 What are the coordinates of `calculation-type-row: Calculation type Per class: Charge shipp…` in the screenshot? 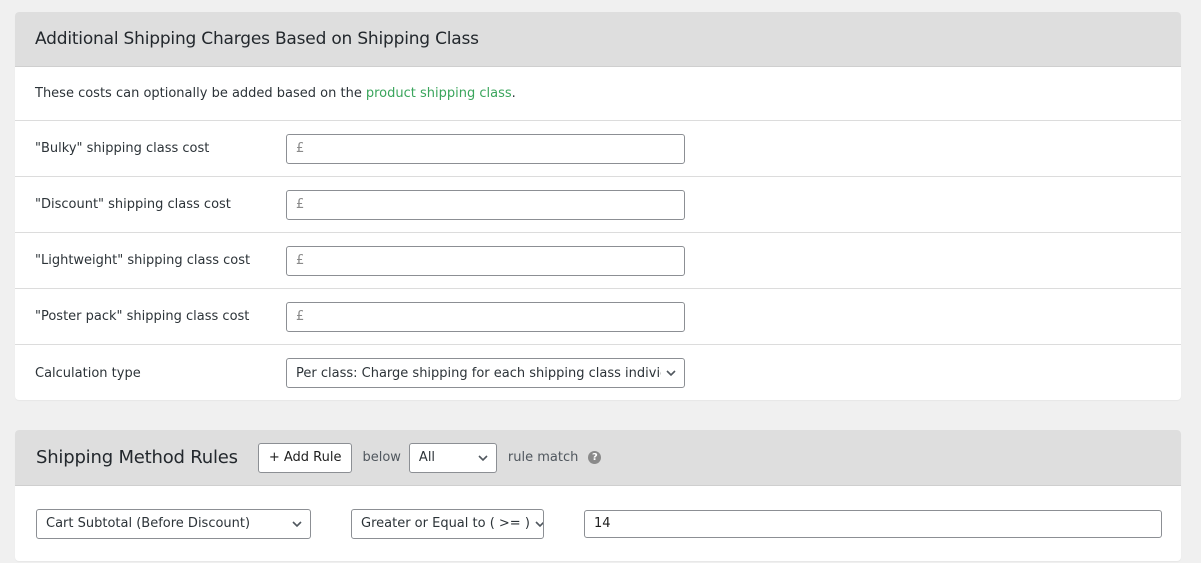 It's located at (598, 372).